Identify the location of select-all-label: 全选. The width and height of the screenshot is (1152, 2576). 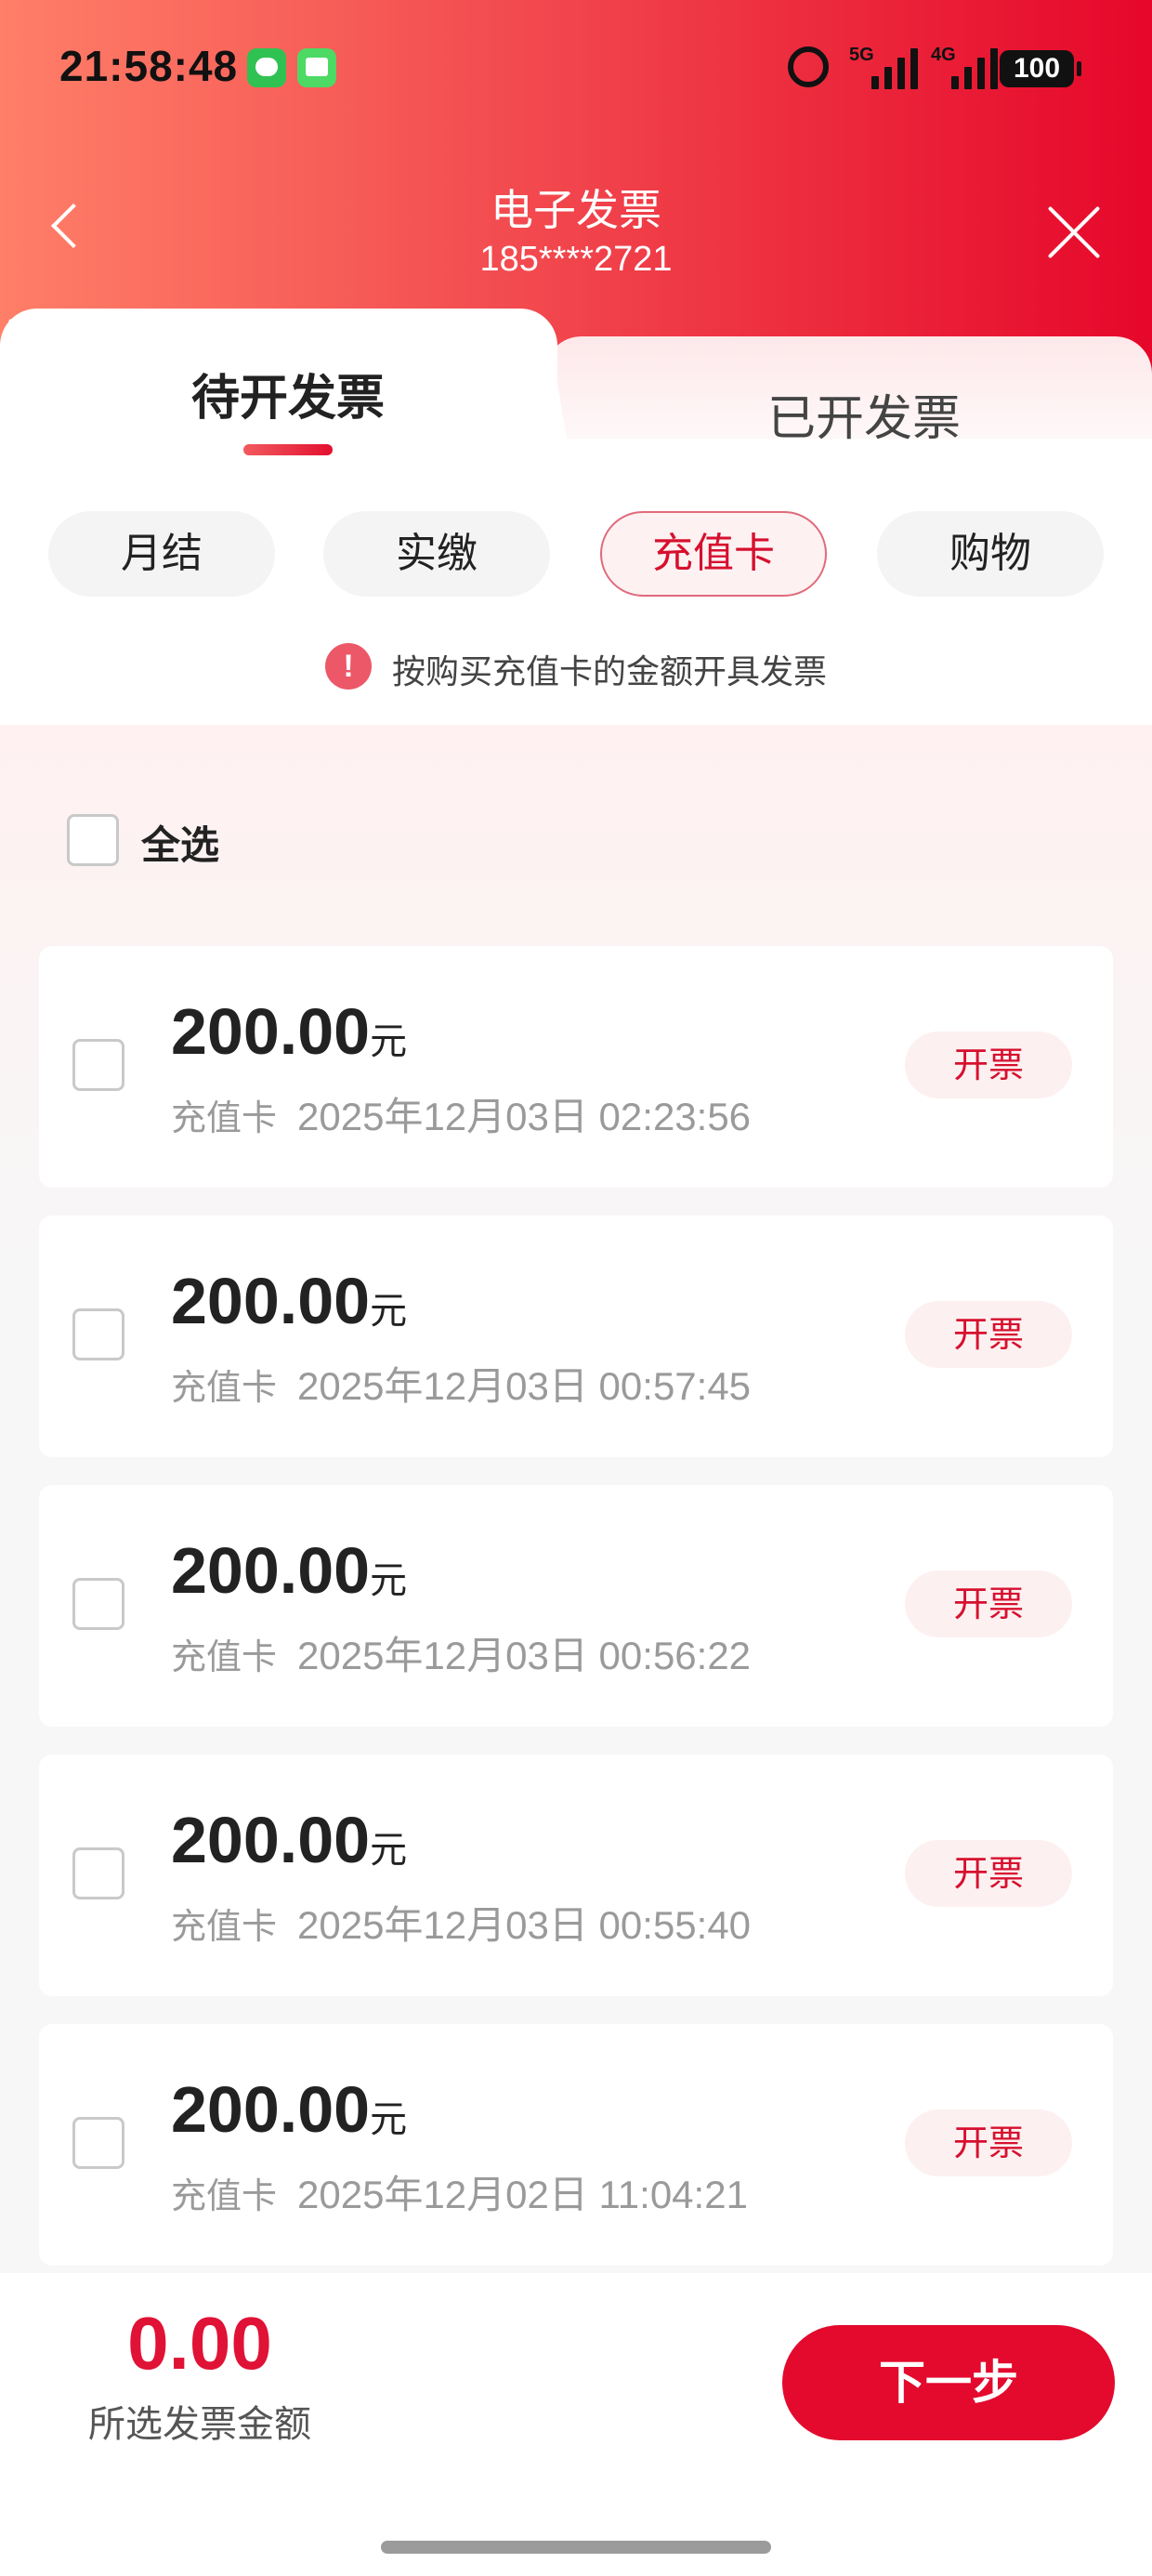
(180, 845).